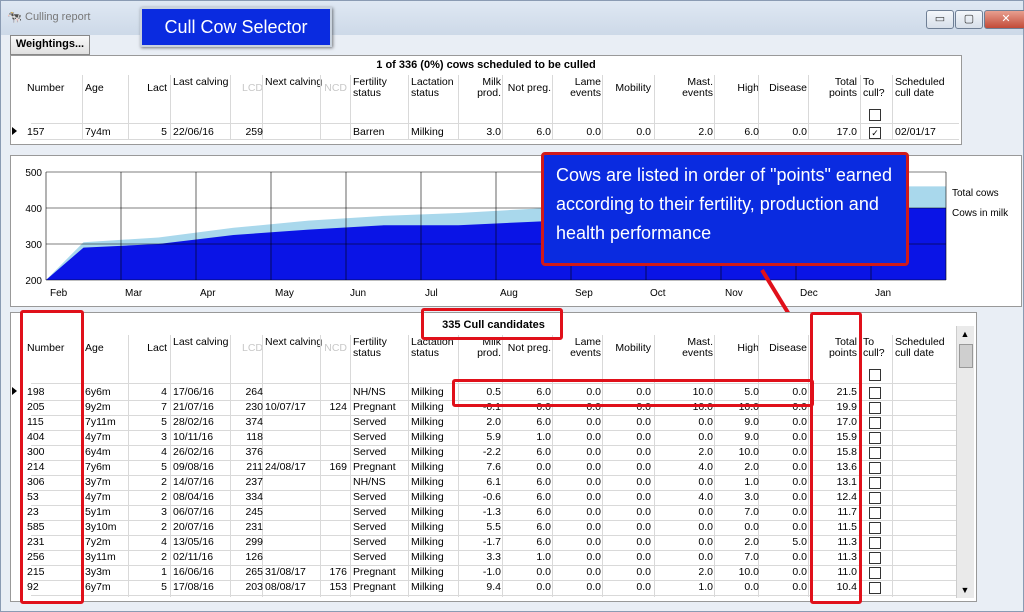 The image size is (1024, 612). I want to click on cell-mast-events: 4.0, so click(685, 467).